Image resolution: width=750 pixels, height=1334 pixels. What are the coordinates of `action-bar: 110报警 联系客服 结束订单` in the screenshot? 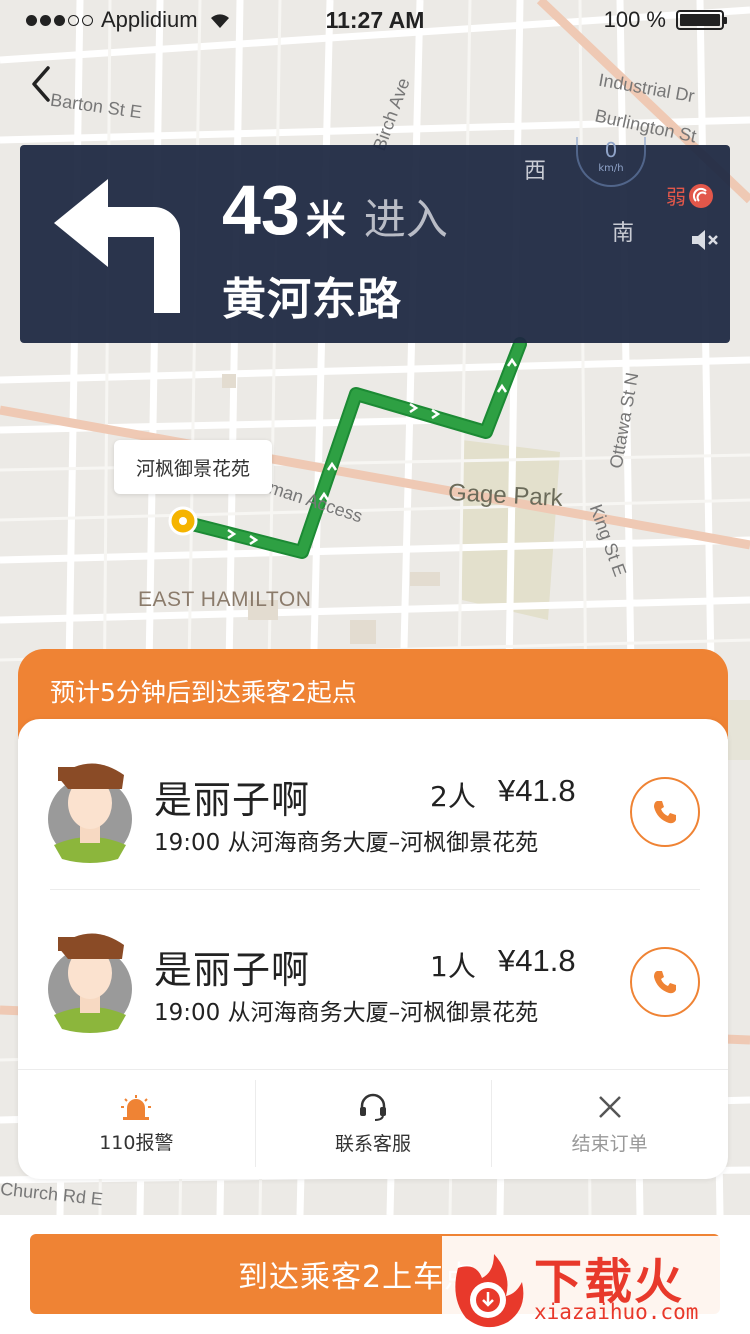 It's located at (373, 1124).